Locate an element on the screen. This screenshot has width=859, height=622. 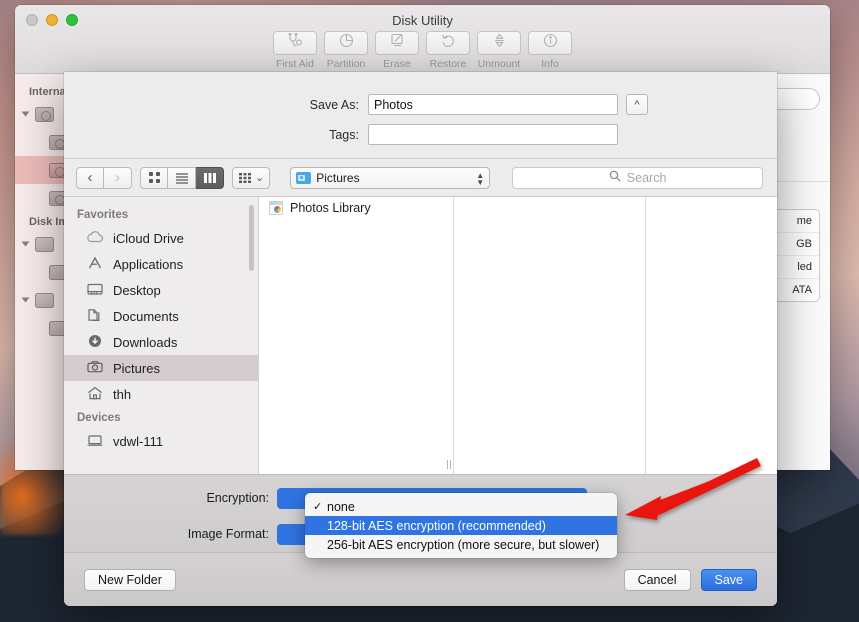
save-dialog-footer: New Folder Cancel Save is located at coordinates (420, 579).